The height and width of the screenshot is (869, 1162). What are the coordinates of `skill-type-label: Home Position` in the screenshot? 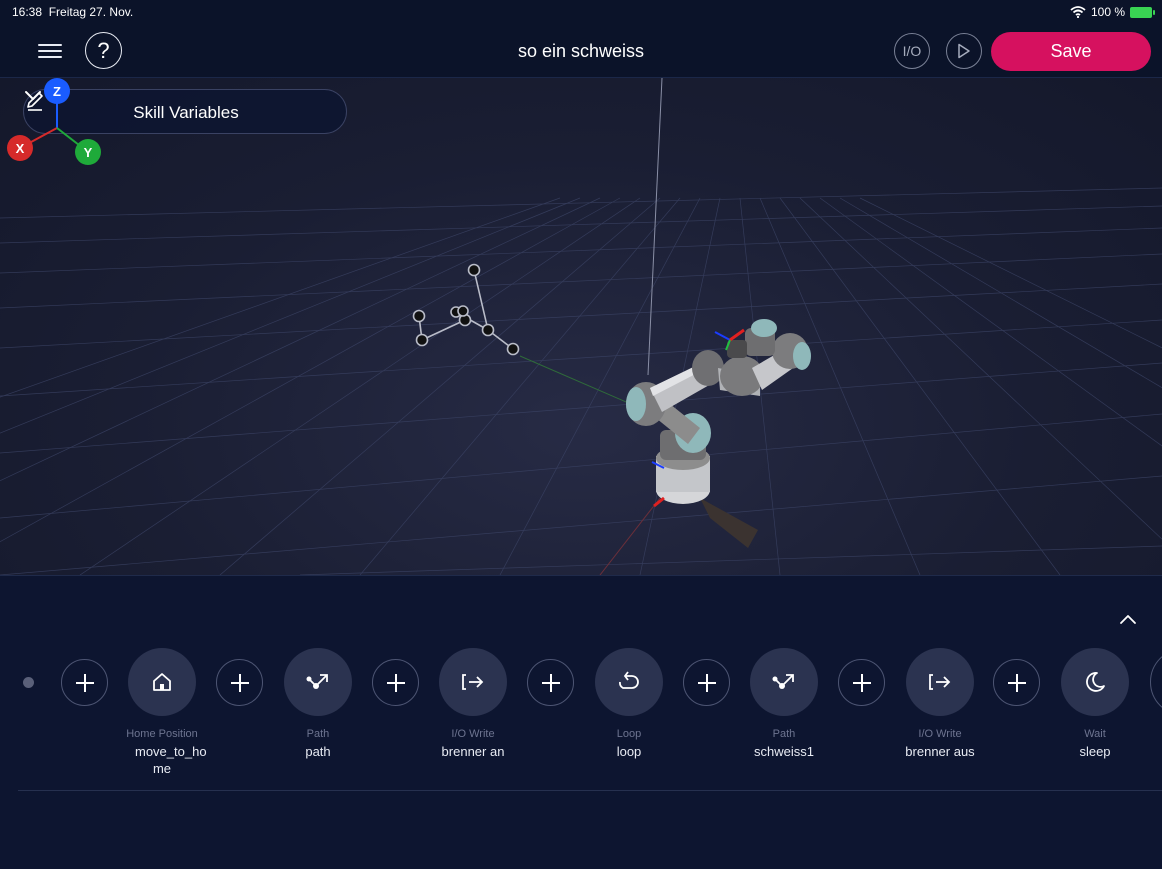 It's located at (162, 734).